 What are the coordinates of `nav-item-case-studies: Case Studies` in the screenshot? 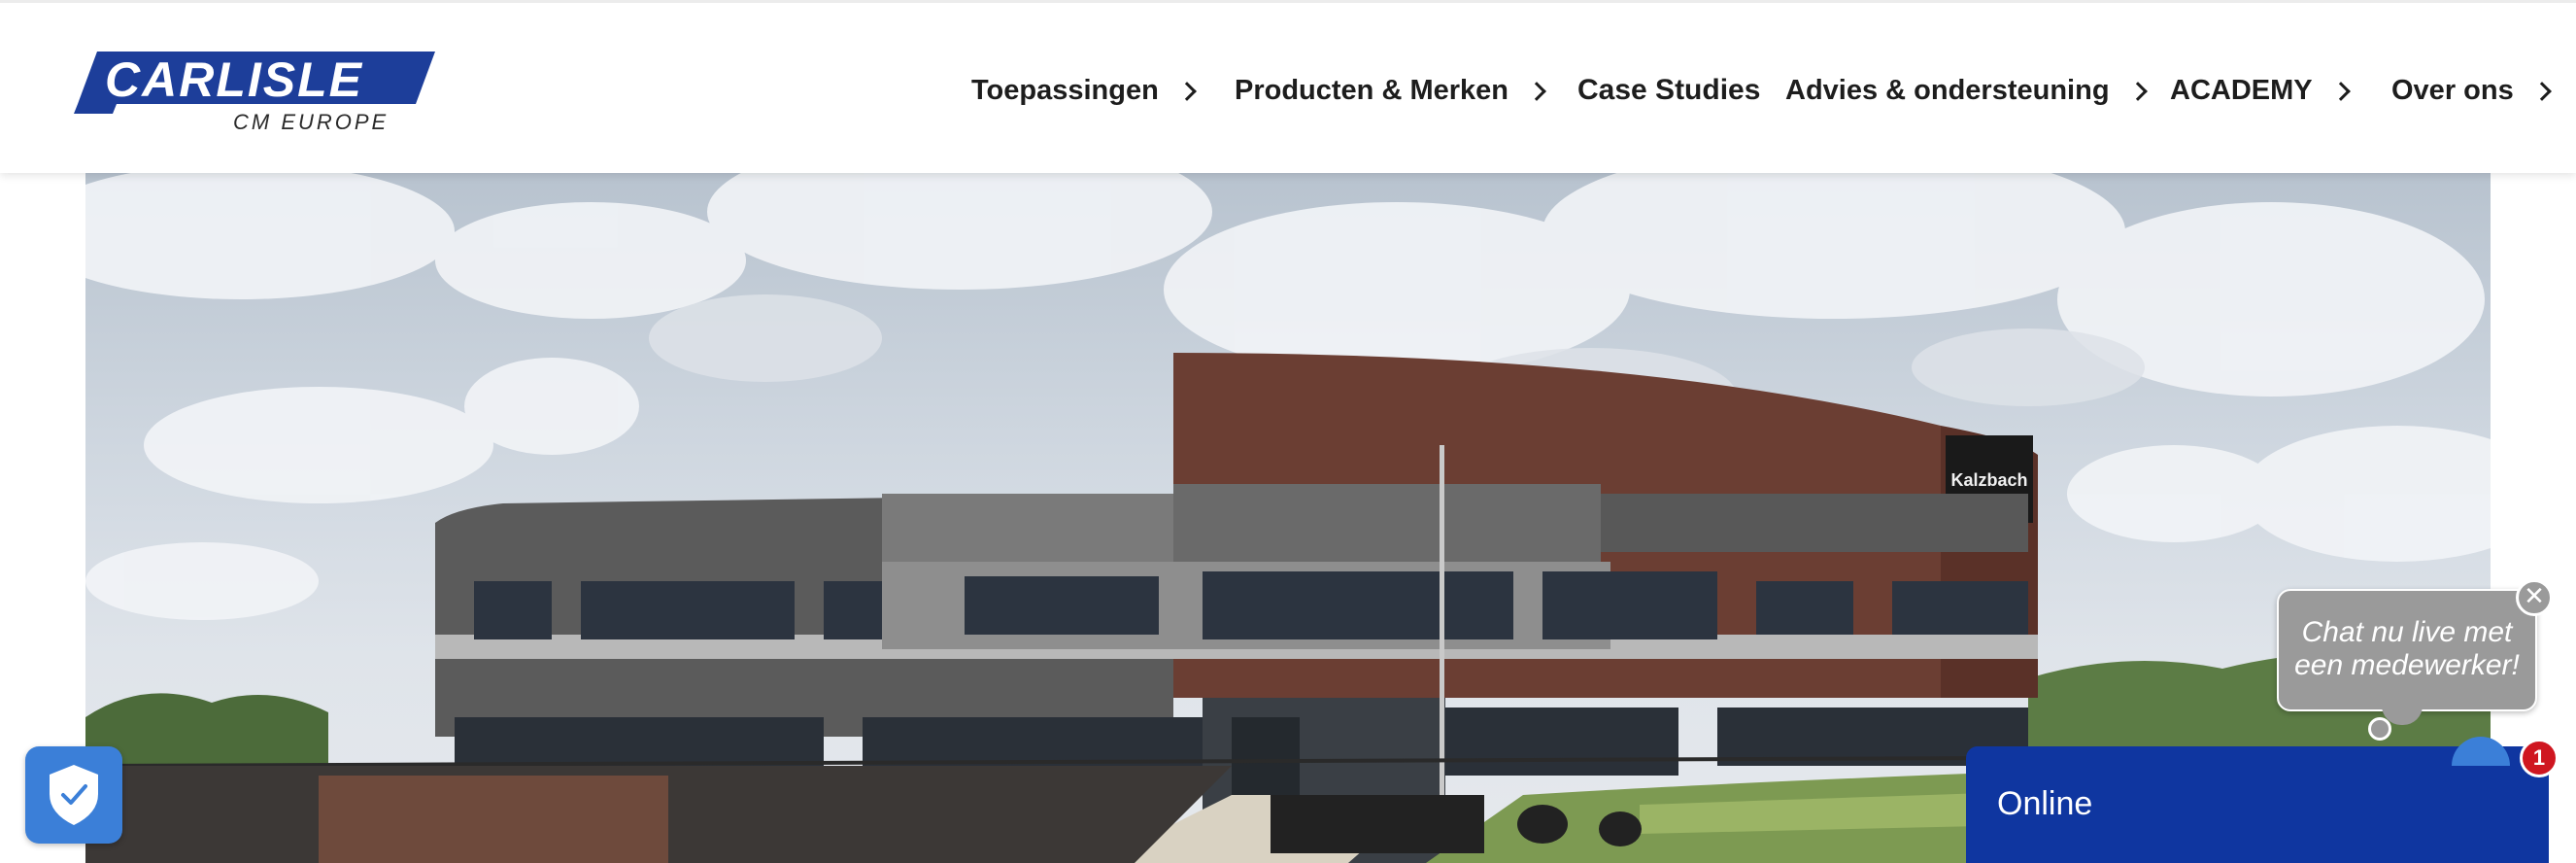 It's located at (1668, 90).